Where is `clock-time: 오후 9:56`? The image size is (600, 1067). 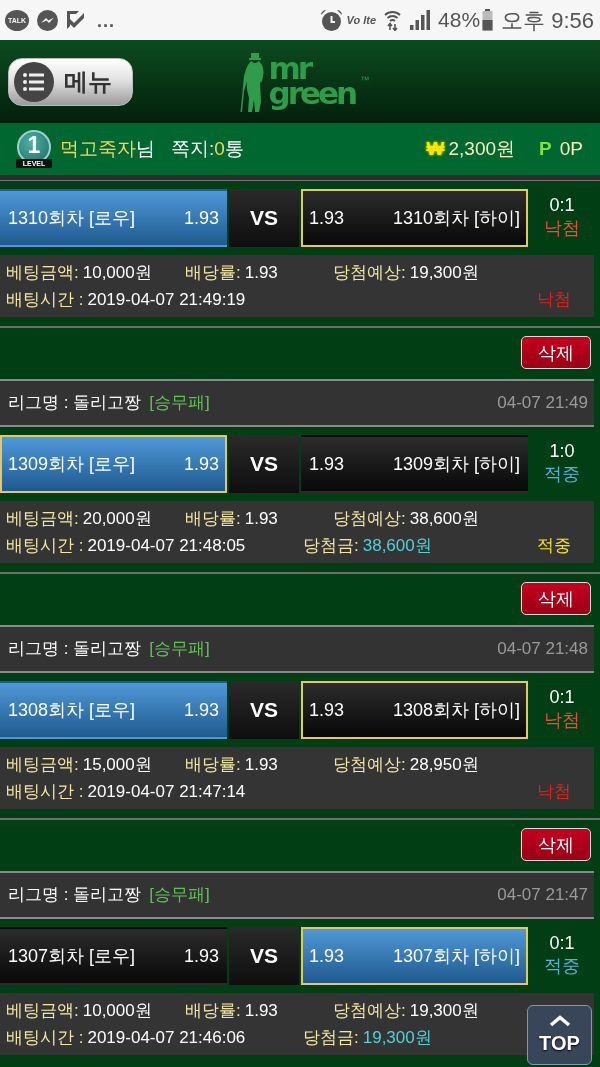 clock-time: 오후 9:56 is located at coordinates (547, 20).